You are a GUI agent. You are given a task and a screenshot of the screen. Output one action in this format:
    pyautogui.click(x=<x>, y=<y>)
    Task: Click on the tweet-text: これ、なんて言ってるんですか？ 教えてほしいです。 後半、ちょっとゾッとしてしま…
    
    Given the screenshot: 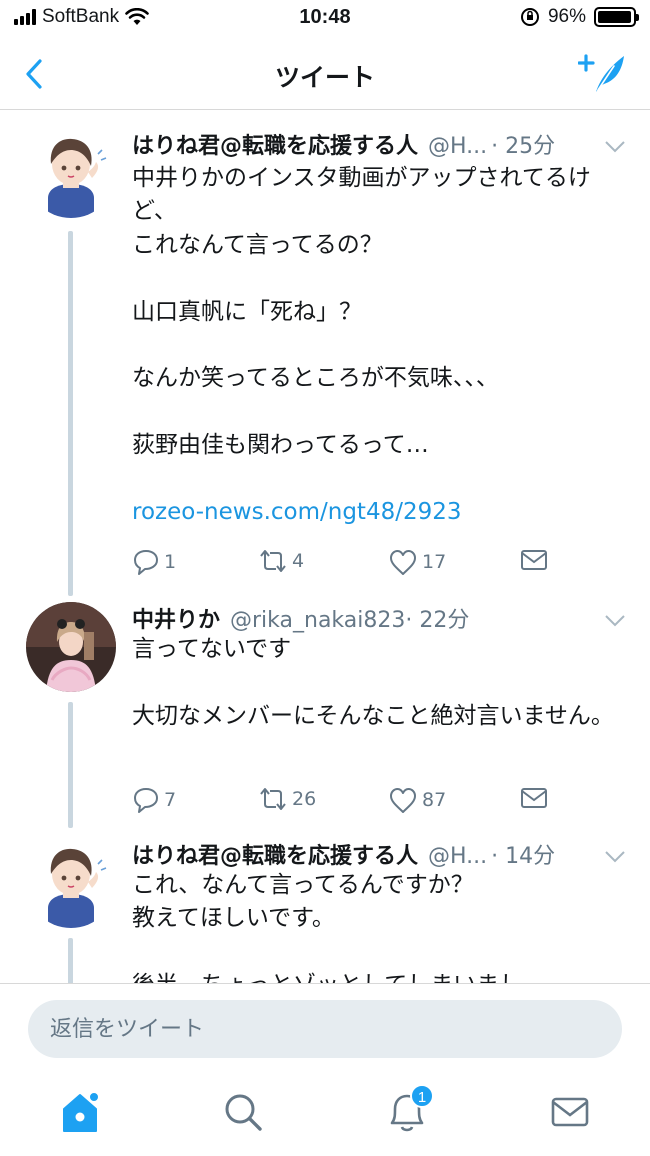 What is the action you would take?
    pyautogui.click(x=381, y=926)
    